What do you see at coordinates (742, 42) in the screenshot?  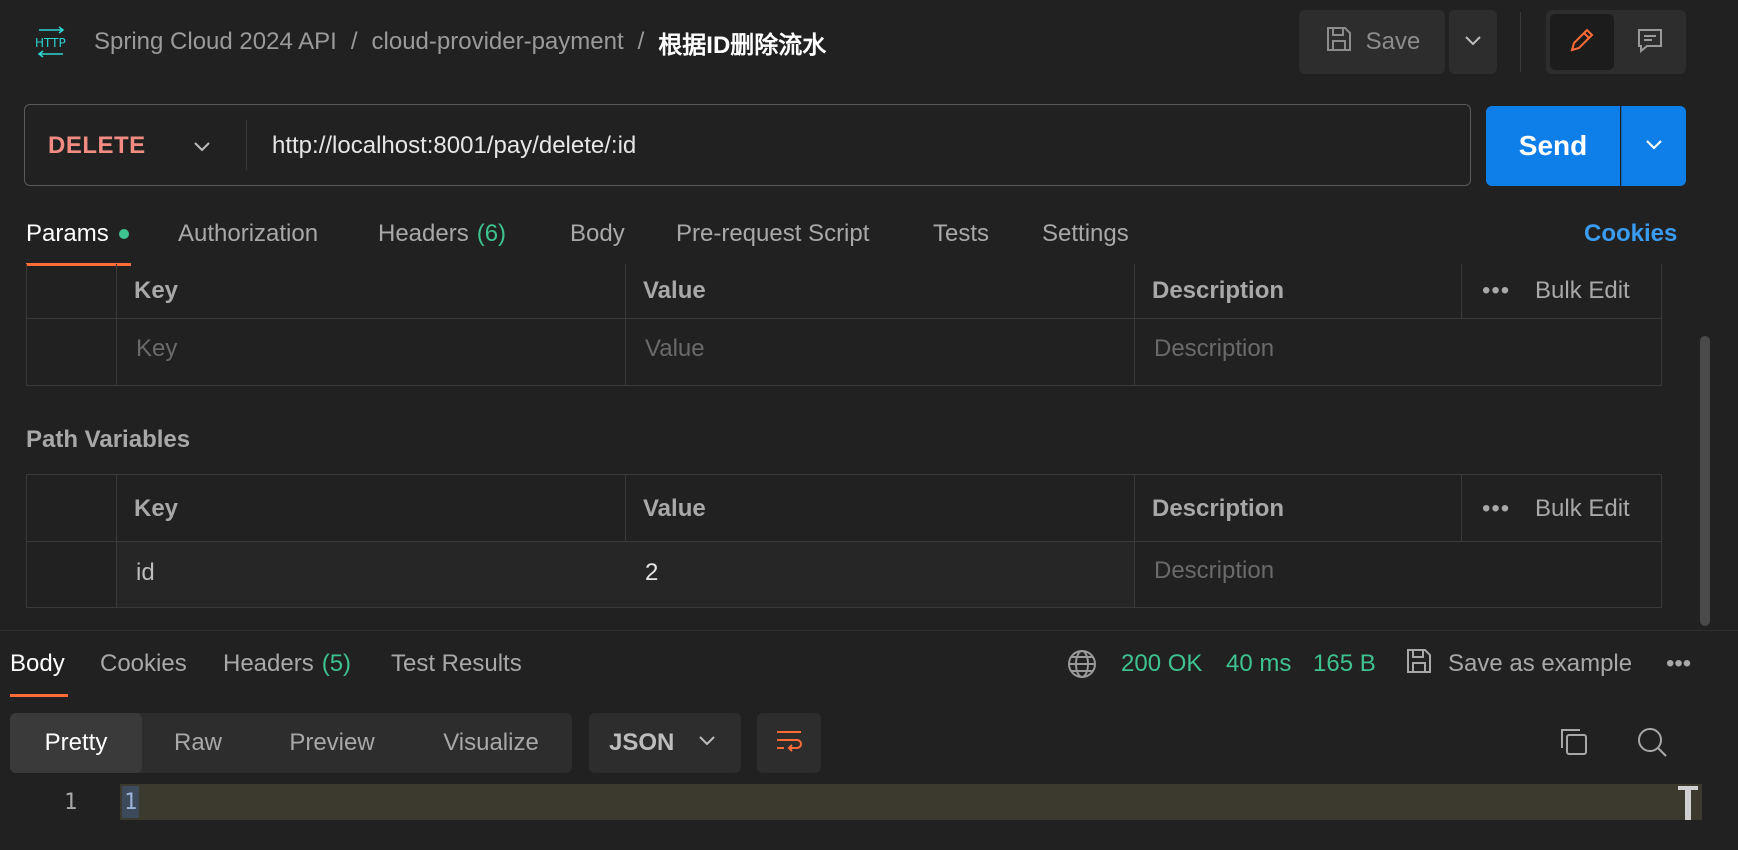 I see `breadcrumb-request-name: 根据ID删除流水` at bounding box center [742, 42].